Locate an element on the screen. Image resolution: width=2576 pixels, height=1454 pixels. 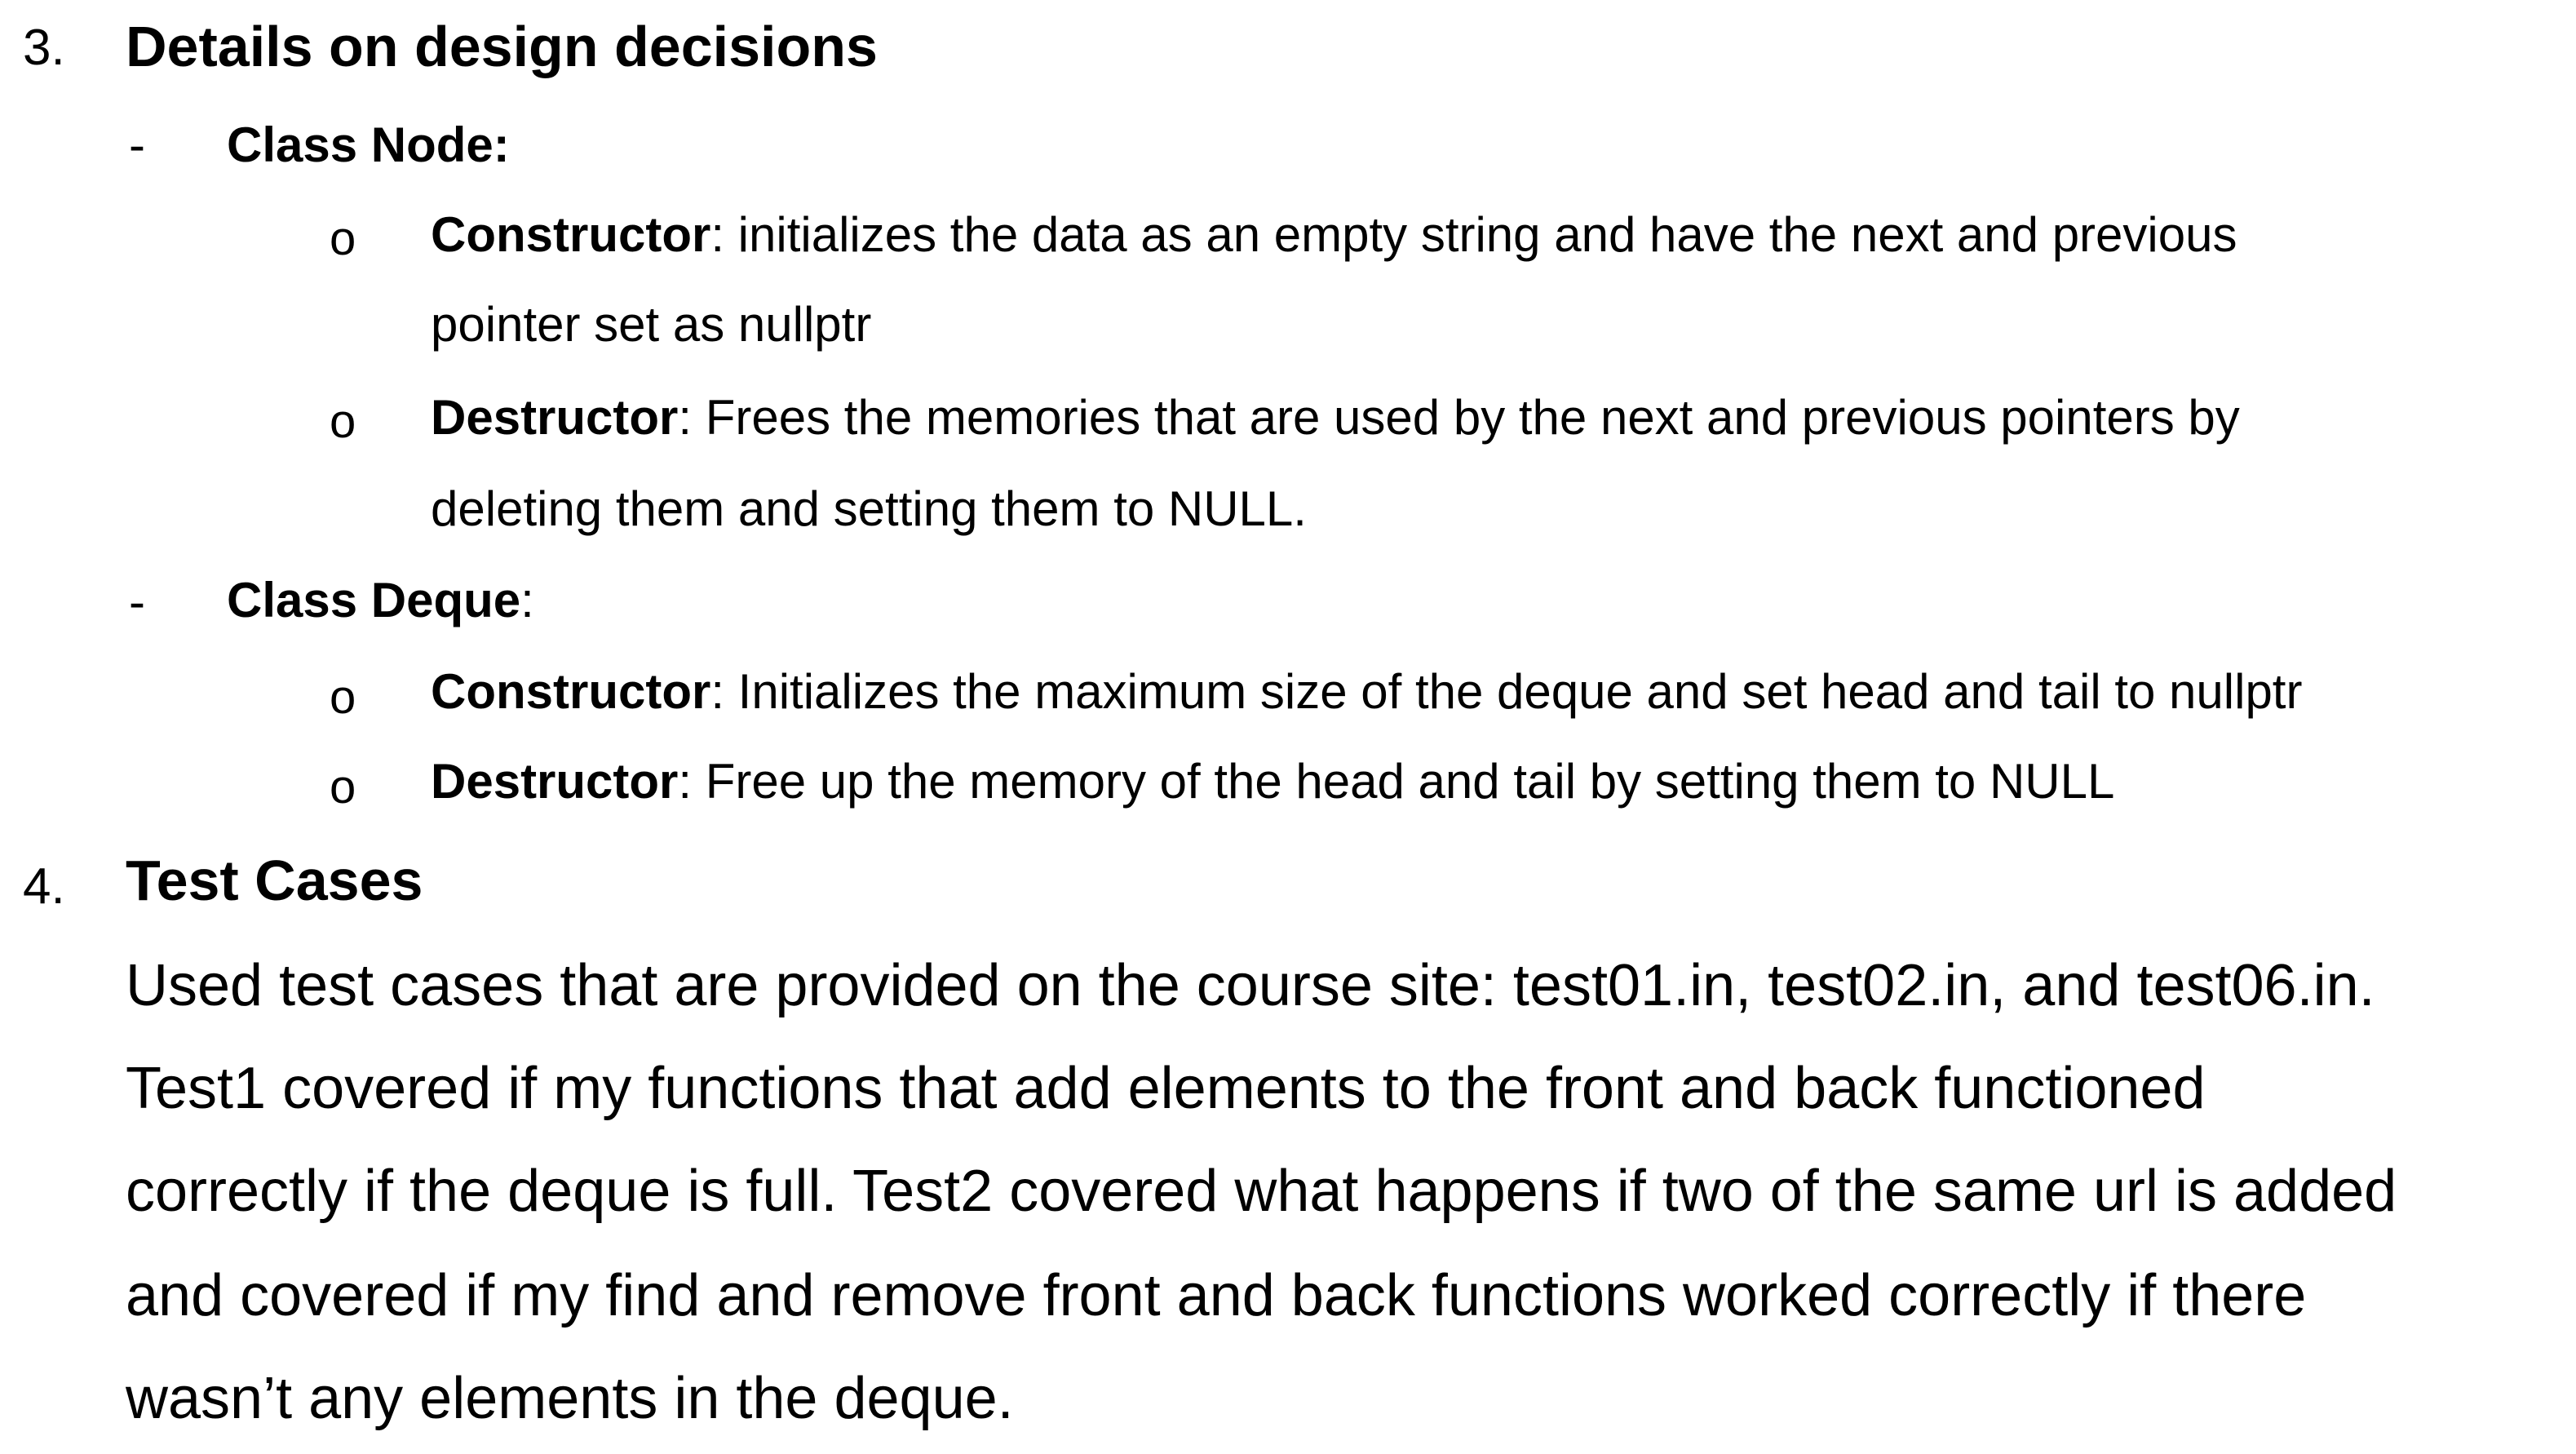
node-destructor-bullet: o is located at coordinates (343, 421).